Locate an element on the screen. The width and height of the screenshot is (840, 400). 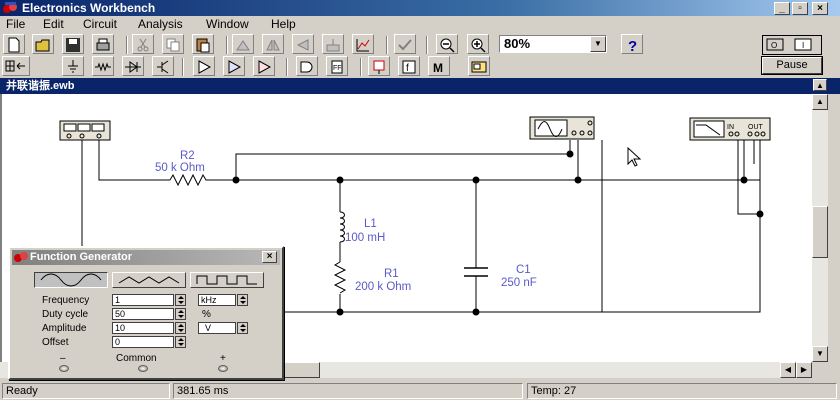
menu-circuit: Circuit is located at coordinates (100, 24).